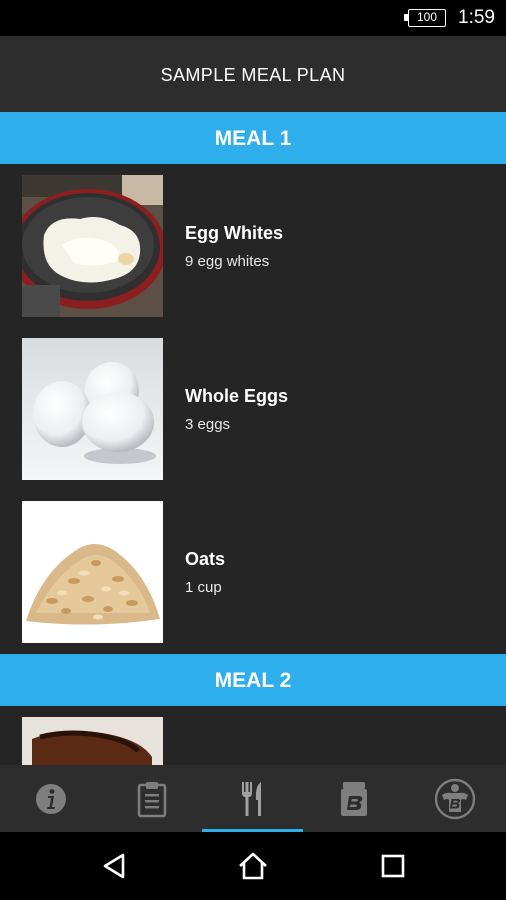 The height and width of the screenshot is (900, 506). I want to click on oats-image, so click(92, 572).